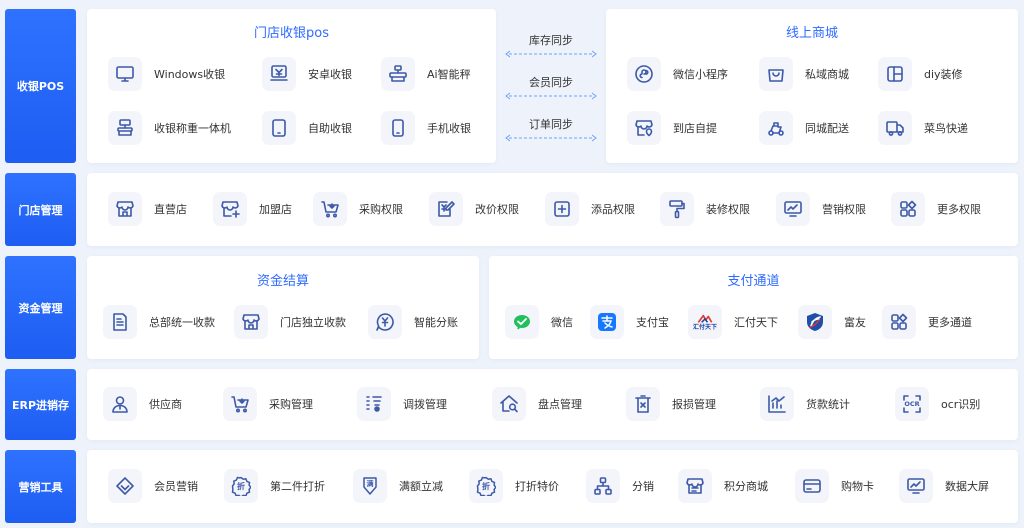  Describe the element at coordinates (844, 209) in the screenshot. I see `item-label: 营销权限` at that location.